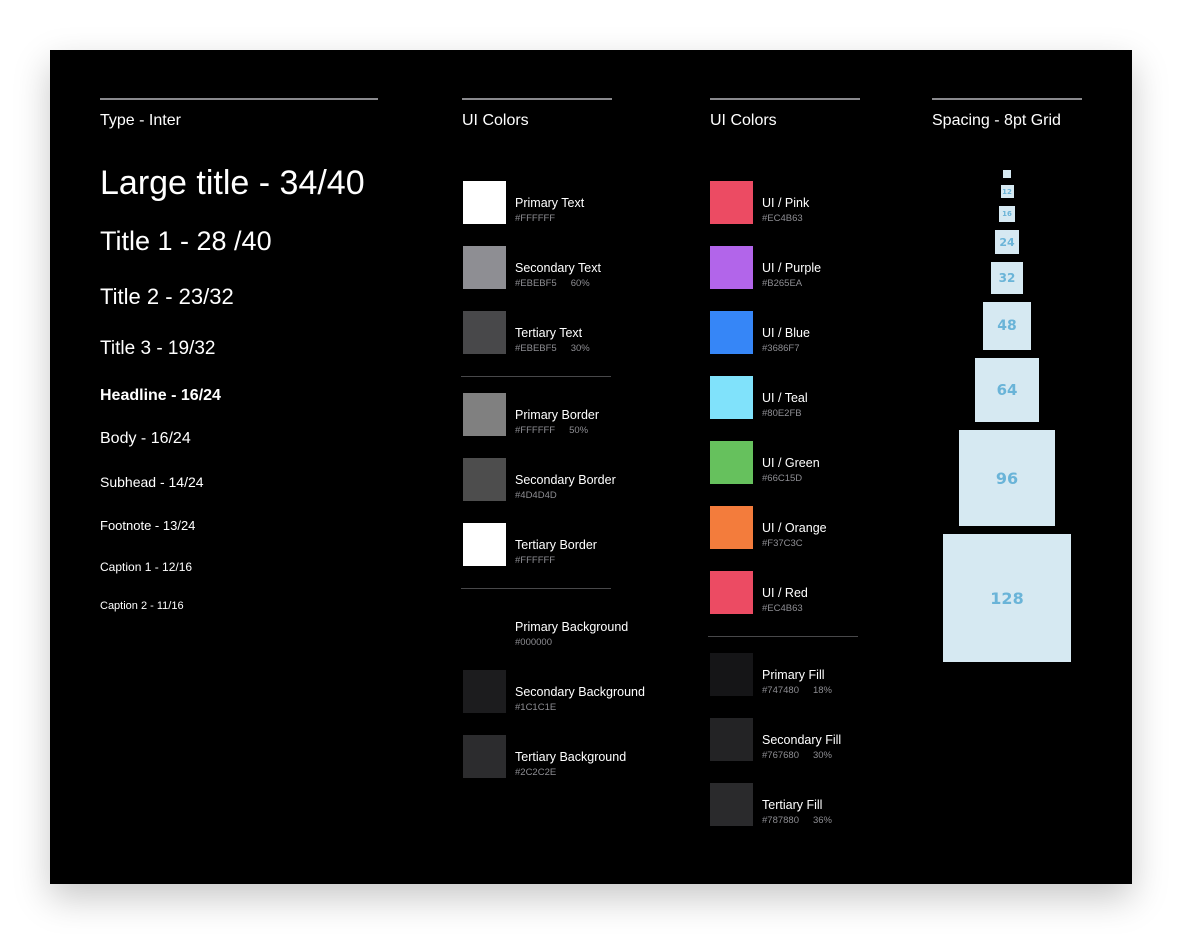 The height and width of the screenshot is (934, 1182). I want to click on secondary-border-hex: #4D4D4D, so click(536, 495).